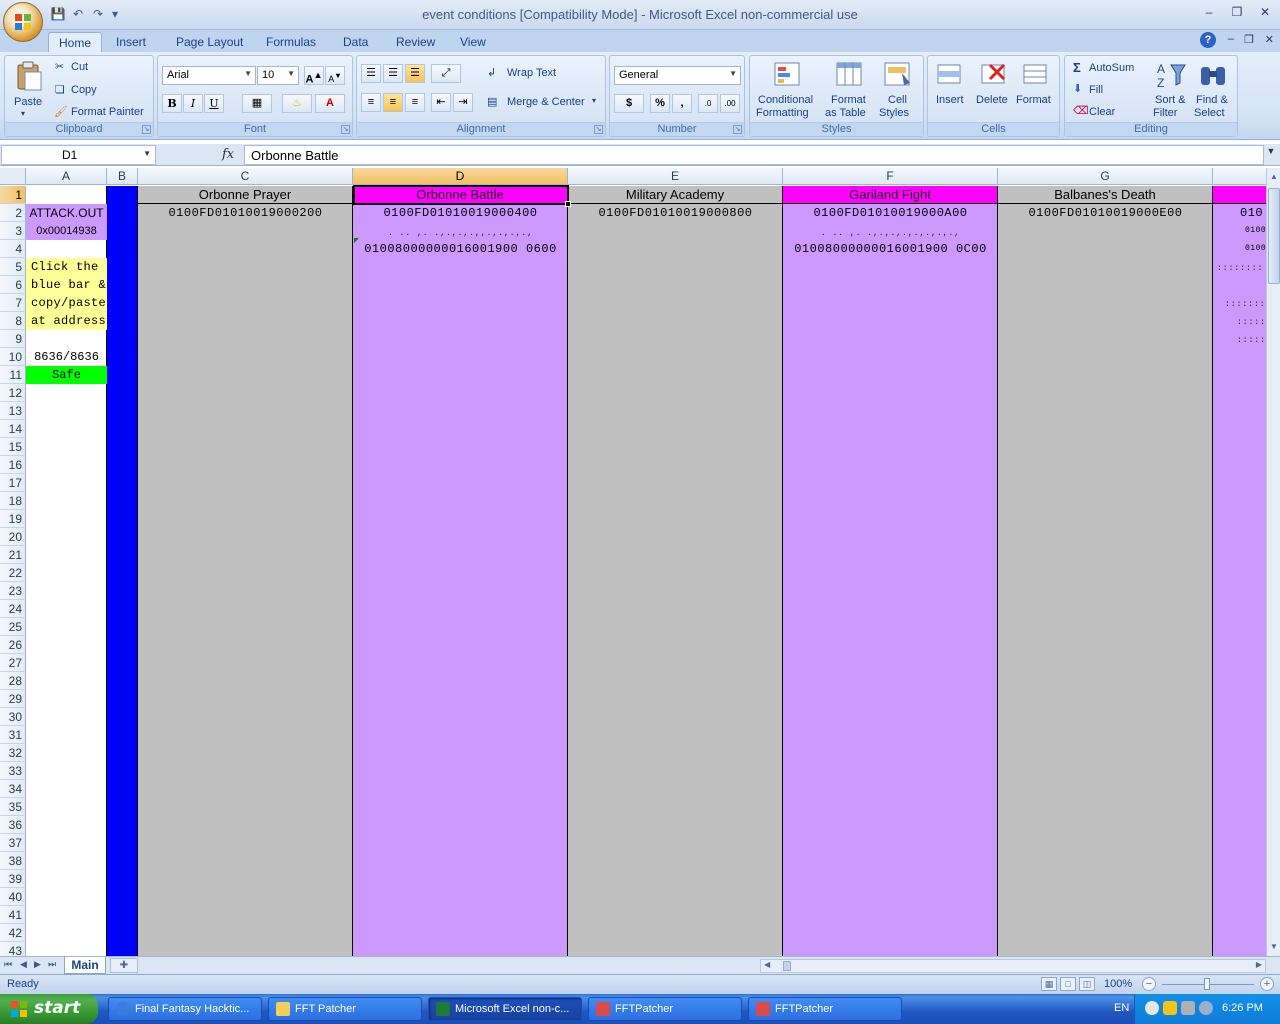  I want to click on partial-code: 0100, so click(1255, 249).